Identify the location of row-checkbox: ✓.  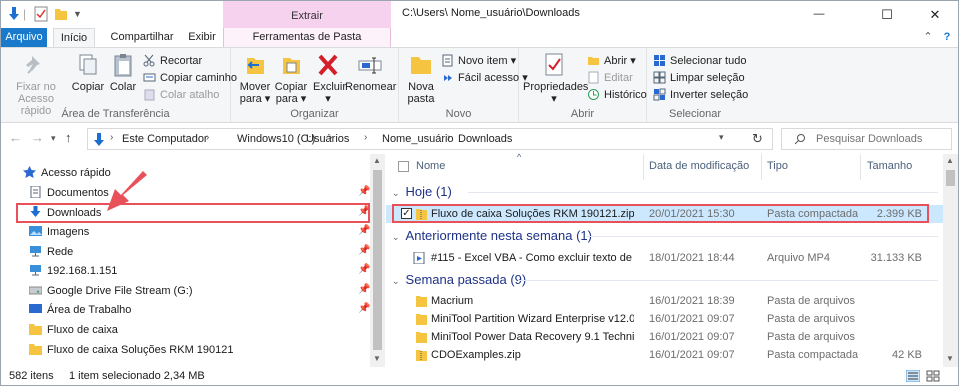
(406, 213).